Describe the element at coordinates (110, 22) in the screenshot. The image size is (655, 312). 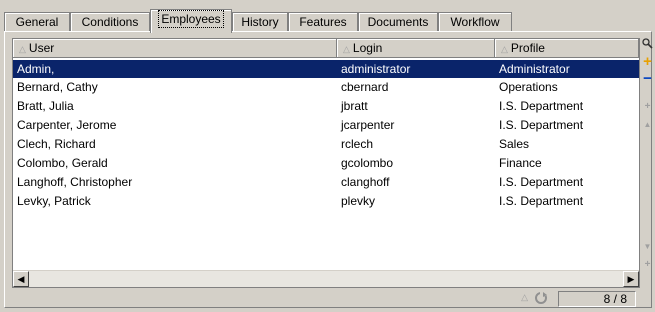
I see `tab-conditions: Conditions` at that location.